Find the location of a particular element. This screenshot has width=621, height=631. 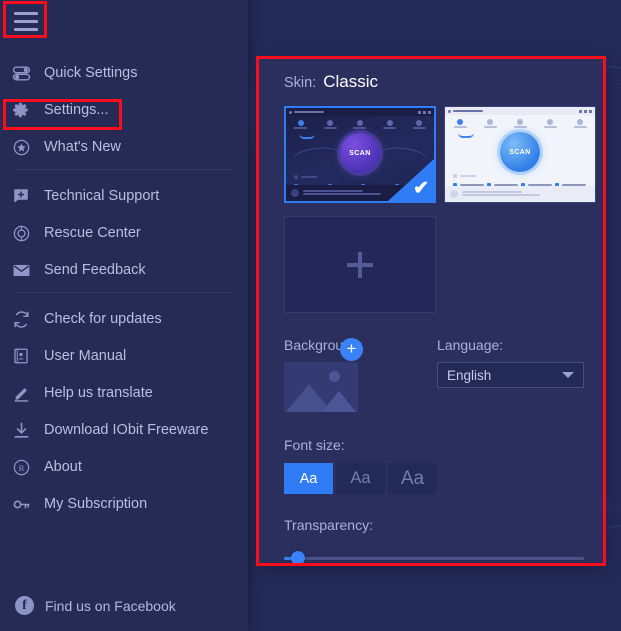

hamburger-menu-icon is located at coordinates (26, 21).